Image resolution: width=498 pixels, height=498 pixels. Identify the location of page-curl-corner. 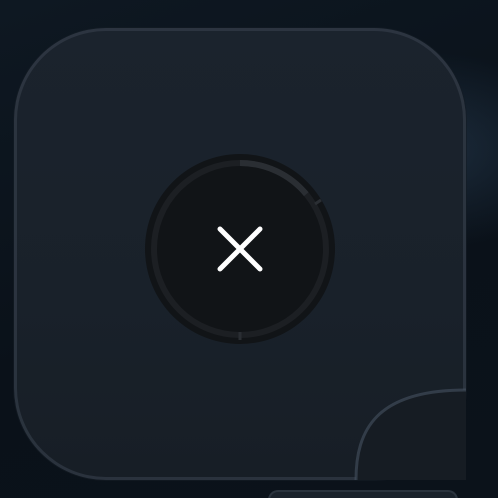
(391, 415).